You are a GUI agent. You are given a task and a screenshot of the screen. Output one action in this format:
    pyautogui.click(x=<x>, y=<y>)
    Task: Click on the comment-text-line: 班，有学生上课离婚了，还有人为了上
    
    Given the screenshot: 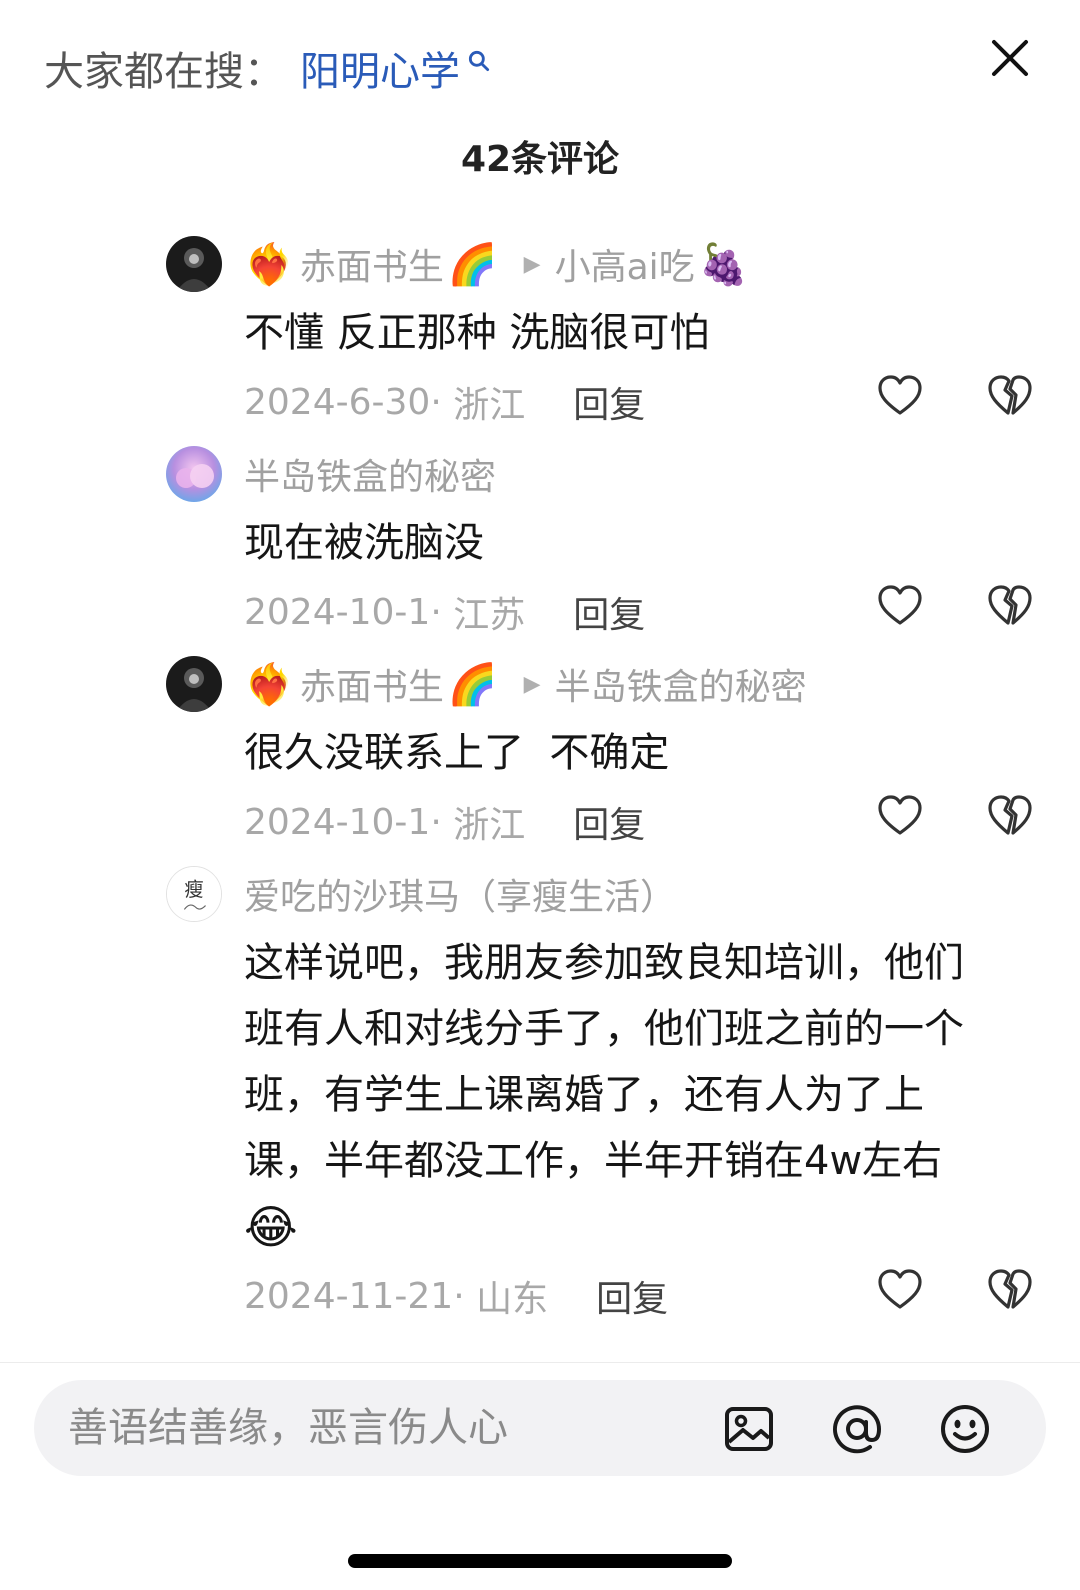 What is the action you would take?
    pyautogui.click(x=584, y=1095)
    